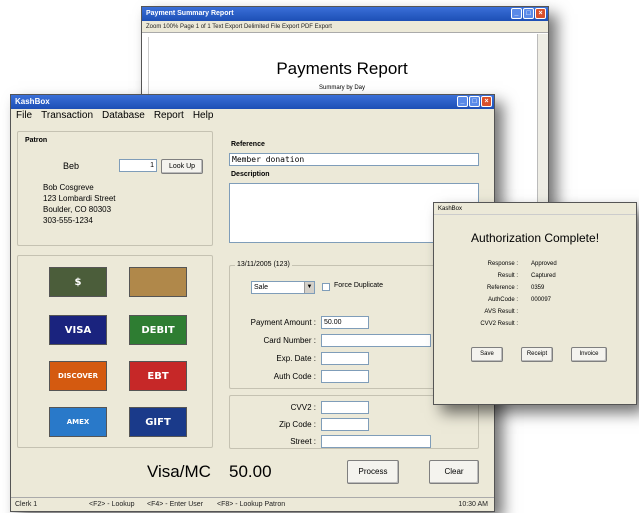  What do you see at coordinates (354, 159) in the screenshot?
I see `reference-input: Member donation` at bounding box center [354, 159].